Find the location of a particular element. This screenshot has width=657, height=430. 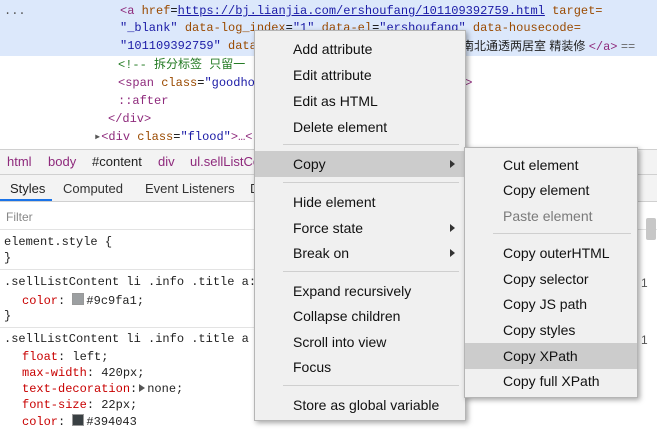

value-max-width: 420px; is located at coordinates (123, 373).